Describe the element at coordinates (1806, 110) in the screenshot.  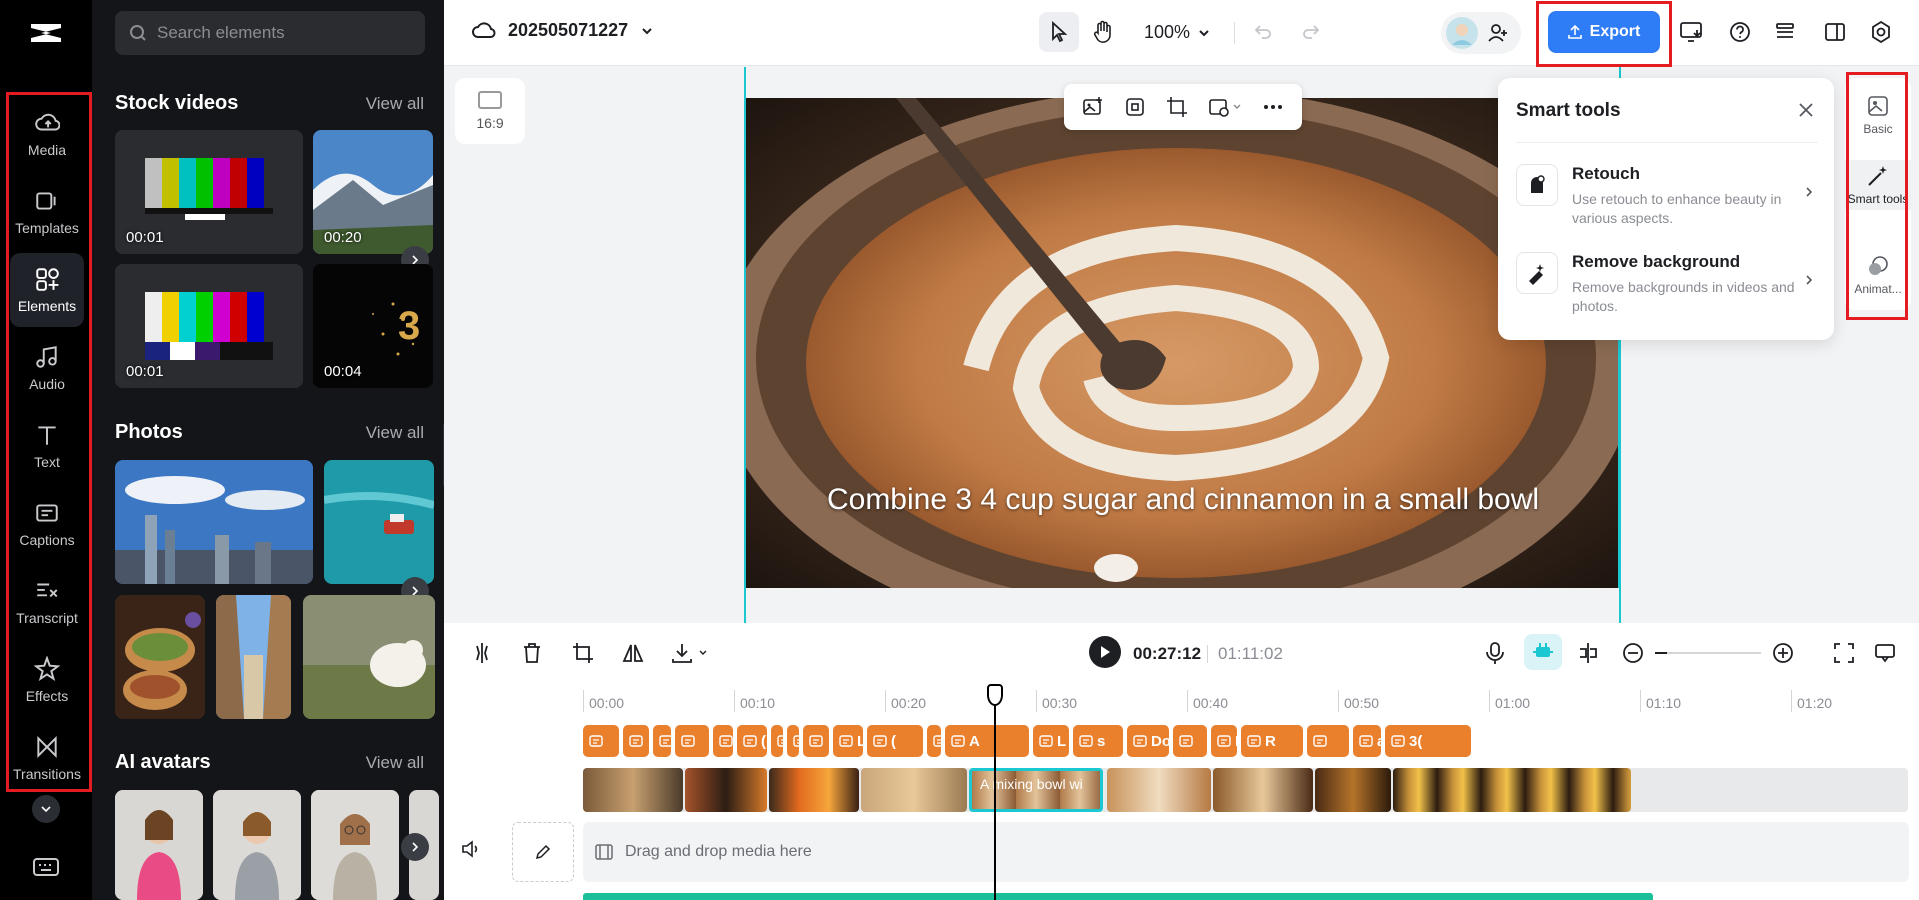
I see `close-icon` at that location.